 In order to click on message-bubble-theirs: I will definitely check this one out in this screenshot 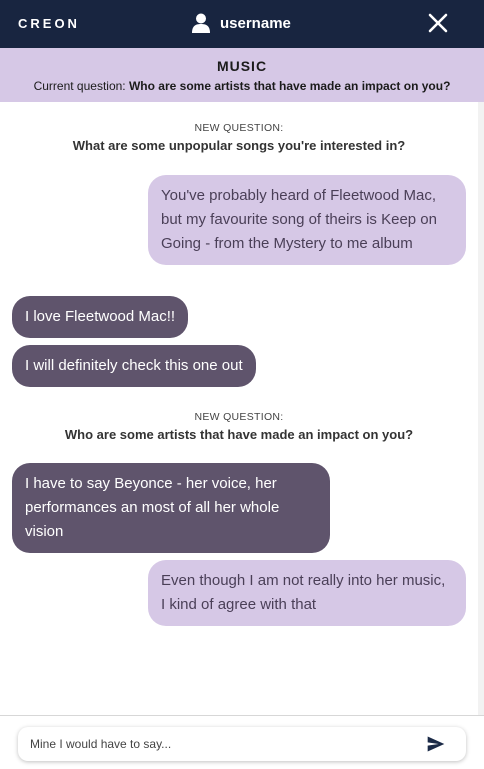, I will do `click(134, 366)`.